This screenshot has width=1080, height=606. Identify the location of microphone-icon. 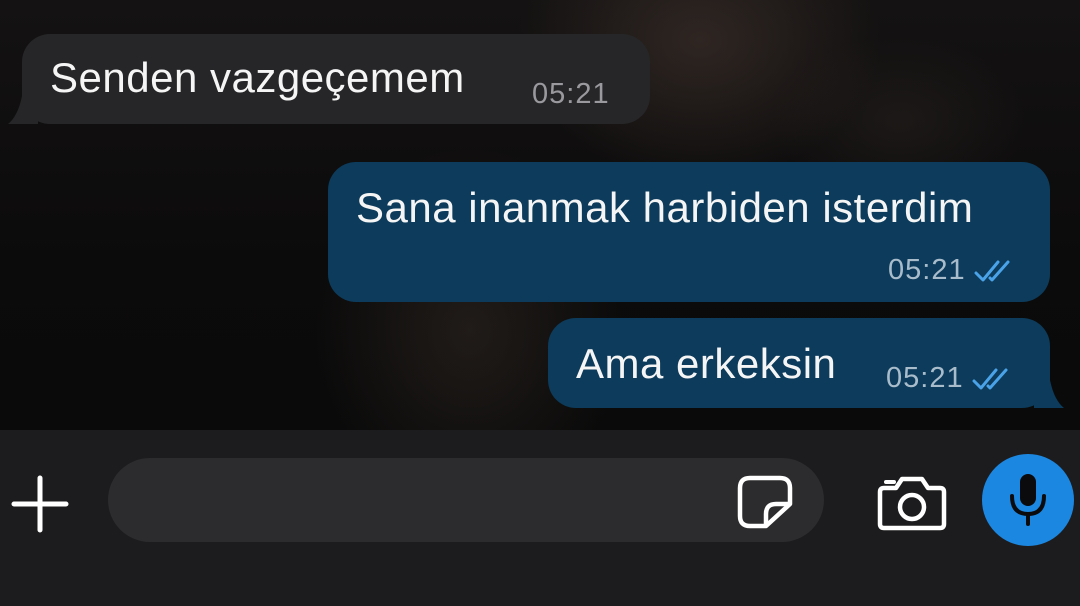
(1028, 500).